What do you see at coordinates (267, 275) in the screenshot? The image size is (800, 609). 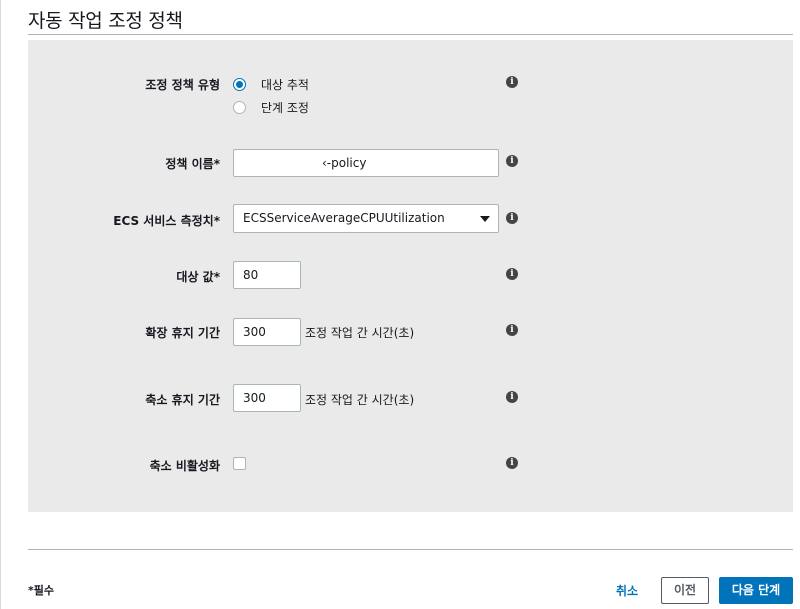 I see `target-value-input: 80` at bounding box center [267, 275].